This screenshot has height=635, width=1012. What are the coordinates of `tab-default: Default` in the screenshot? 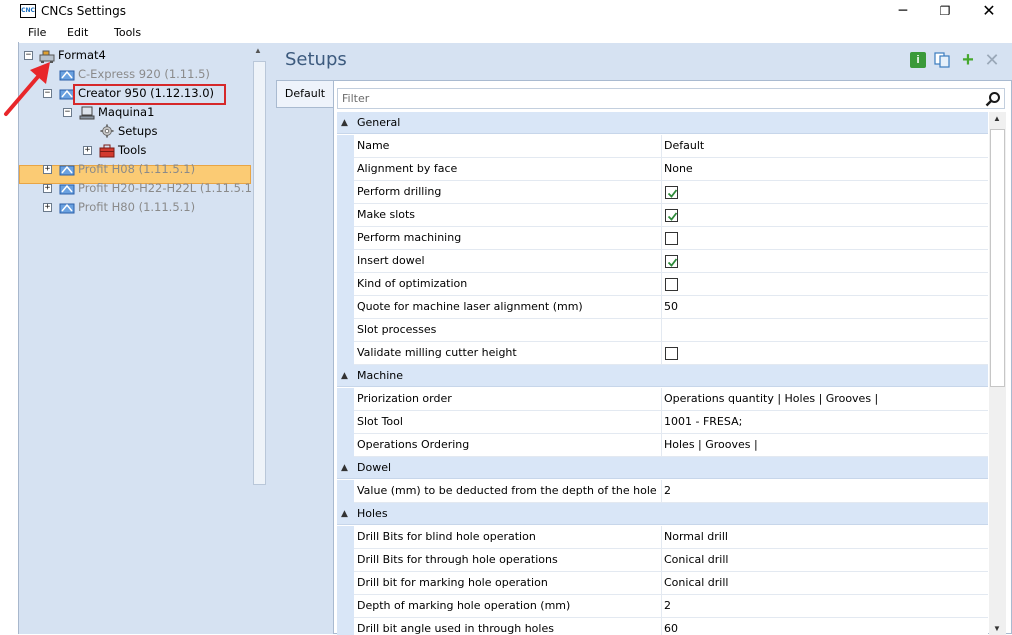 It's located at (304, 94).